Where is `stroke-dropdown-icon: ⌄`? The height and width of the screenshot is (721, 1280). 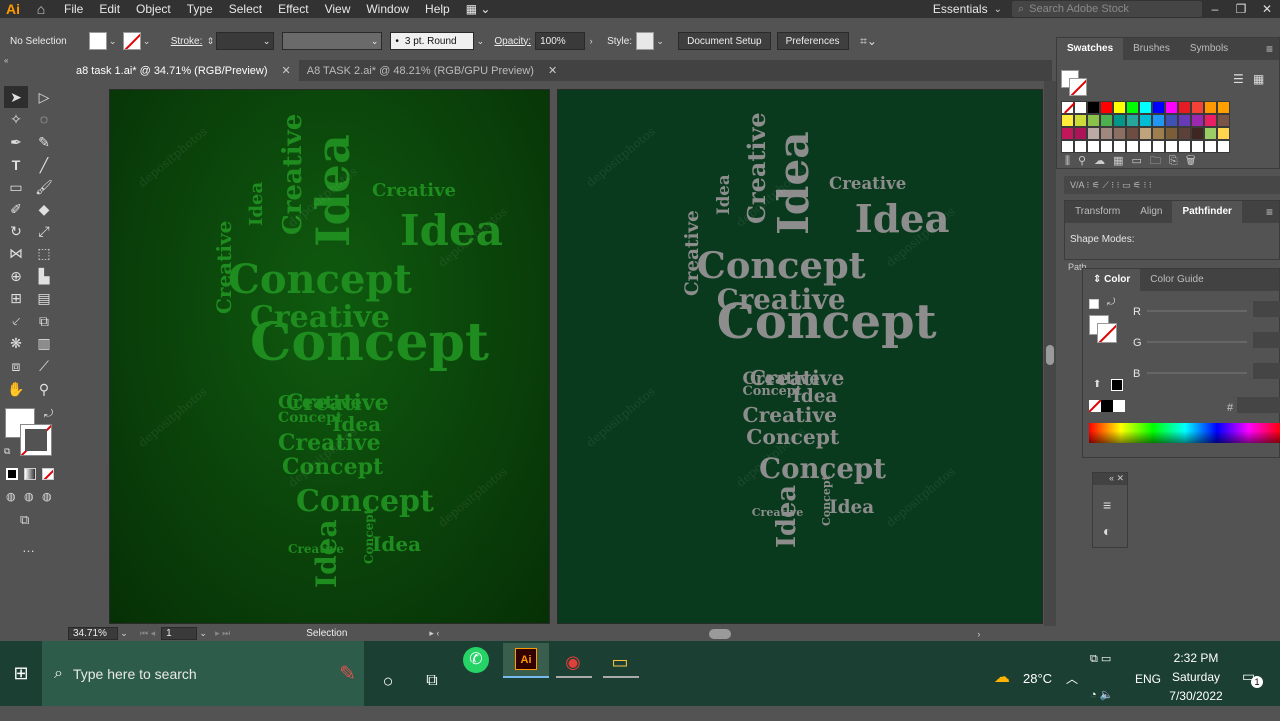 stroke-dropdown-icon: ⌄ is located at coordinates (147, 41).